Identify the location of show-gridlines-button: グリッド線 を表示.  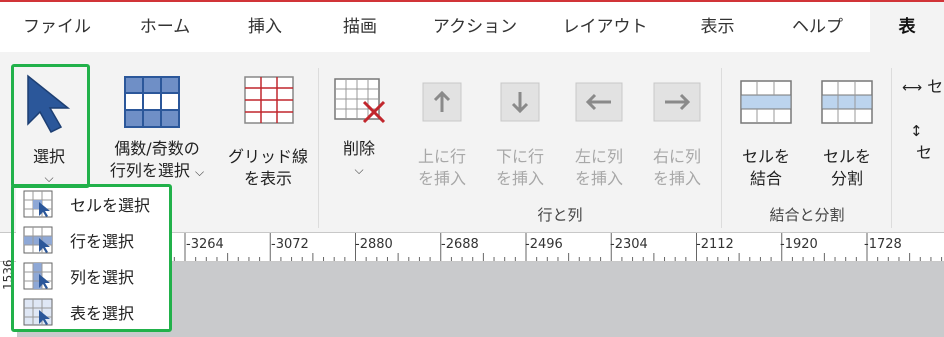
(268, 126).